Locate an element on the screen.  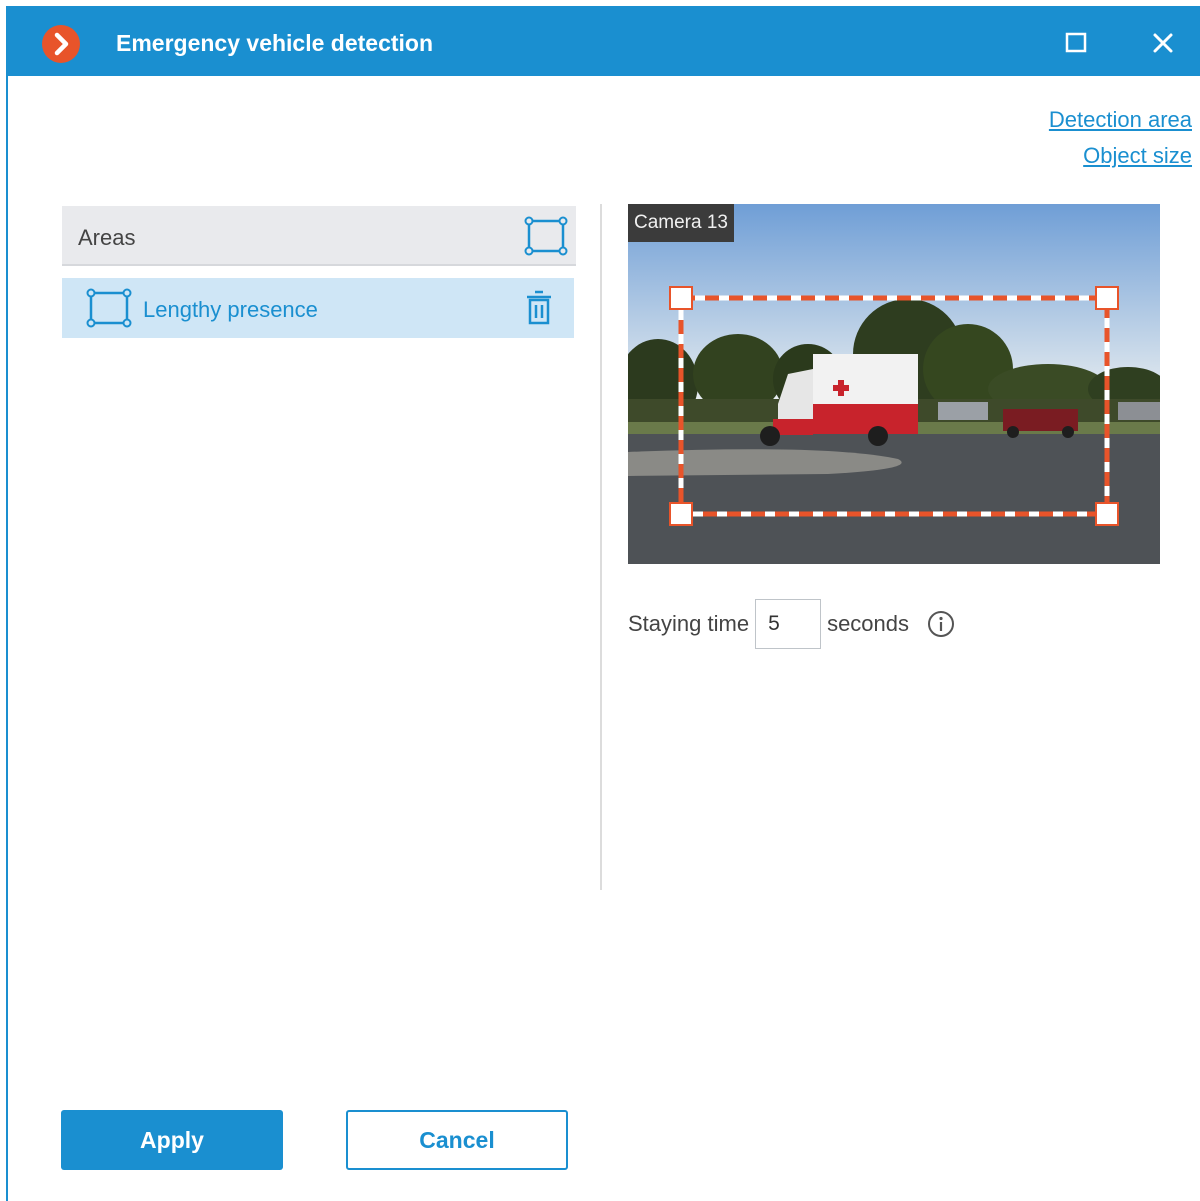
info-icon is located at coordinates (941, 624).